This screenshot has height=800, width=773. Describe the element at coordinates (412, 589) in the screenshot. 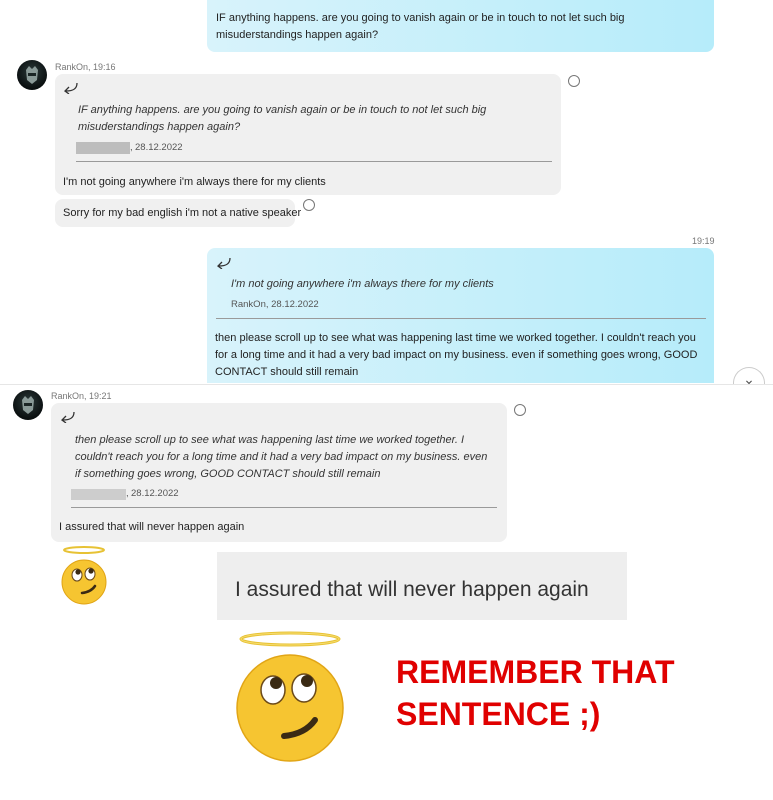

I see `zoomed-message-text: I assured that will never happen again` at that location.